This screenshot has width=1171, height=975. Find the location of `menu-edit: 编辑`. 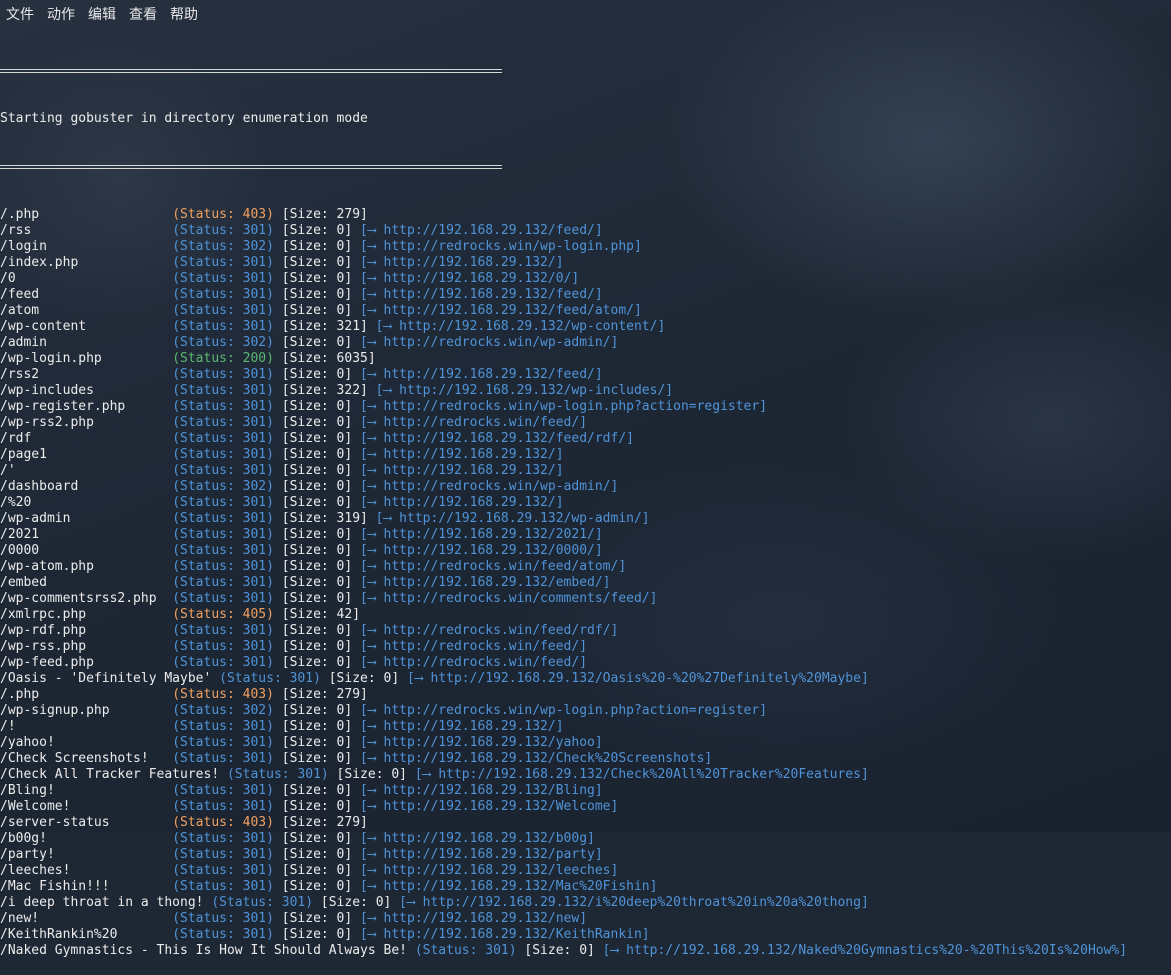

menu-edit: 编辑 is located at coordinates (102, 15).